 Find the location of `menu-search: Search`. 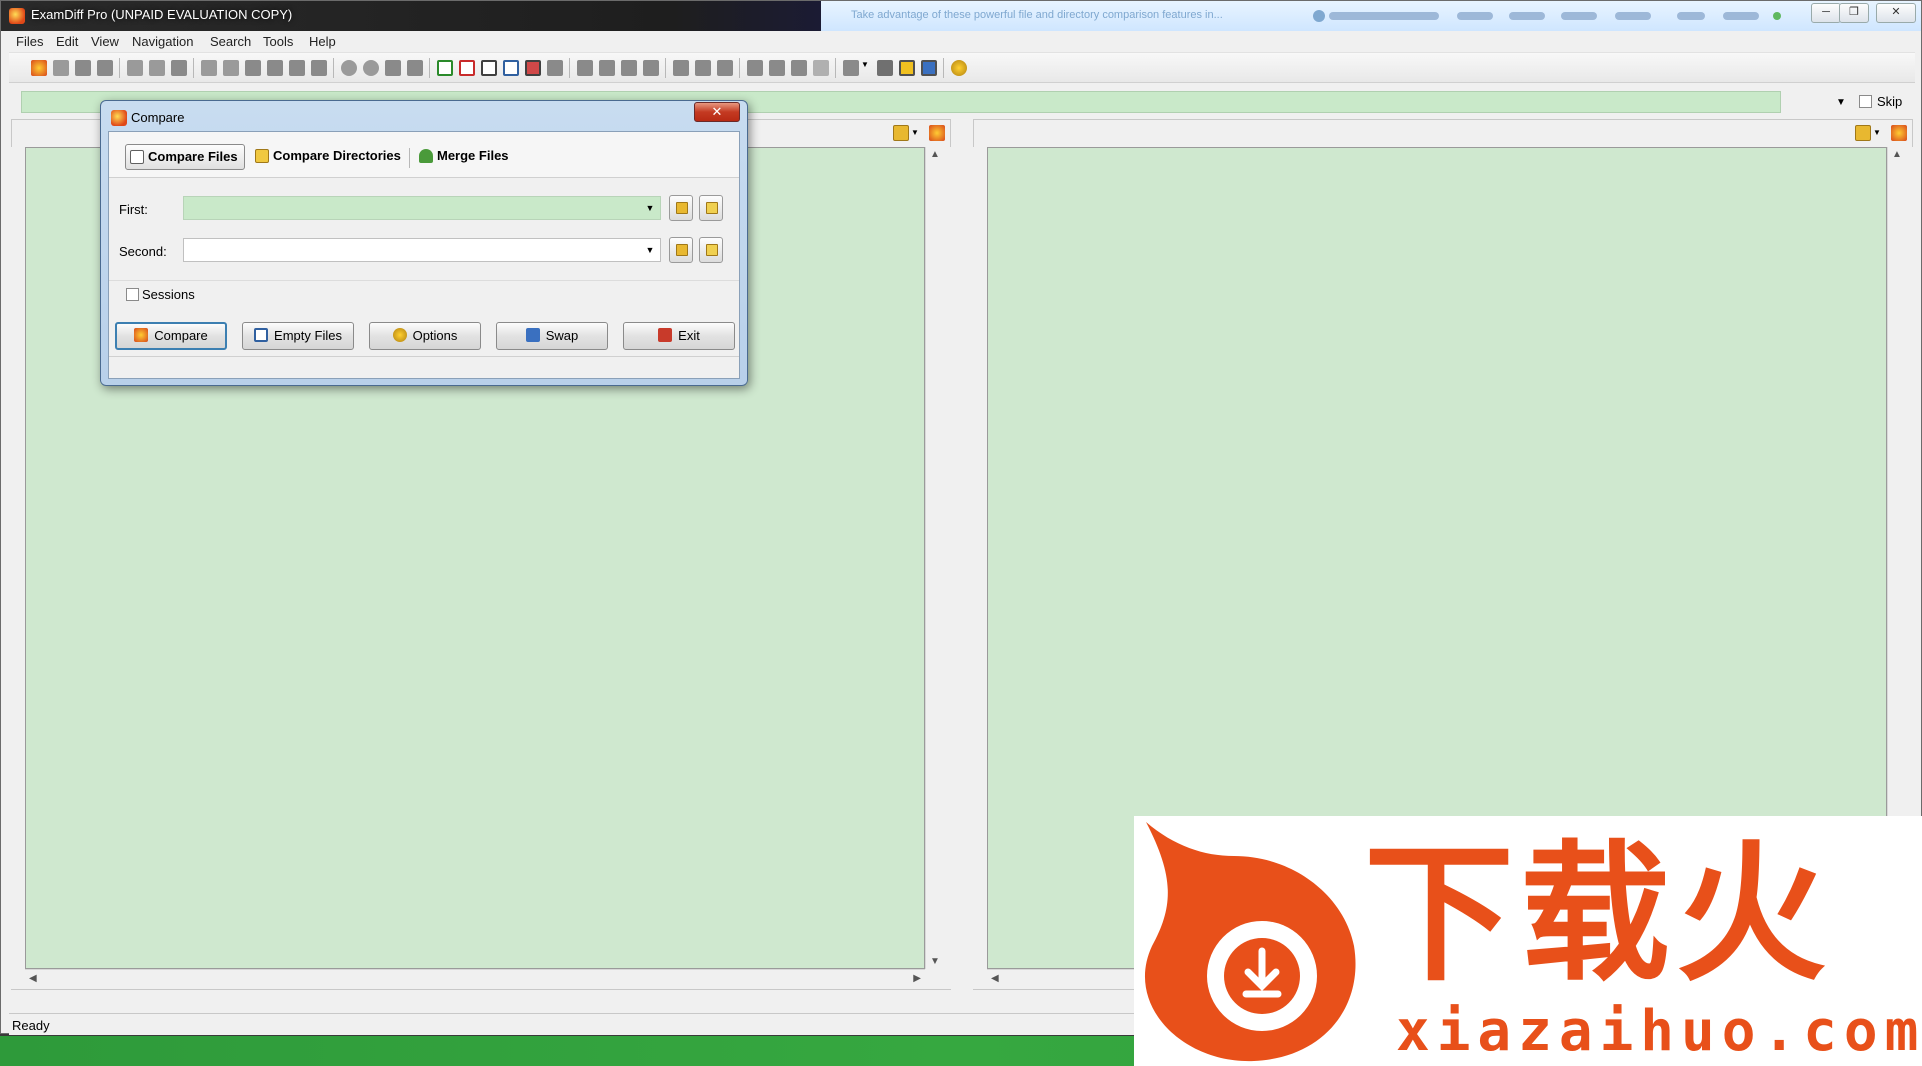

menu-search: Search is located at coordinates (230, 41).